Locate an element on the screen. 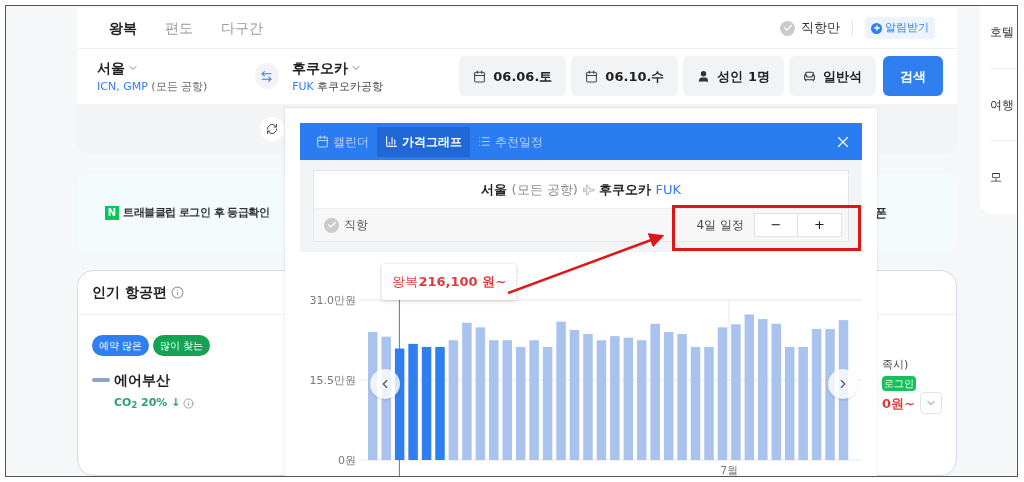 This screenshot has height=482, width=1024. destination-city: 후쿠오카 is located at coordinates (320, 68).